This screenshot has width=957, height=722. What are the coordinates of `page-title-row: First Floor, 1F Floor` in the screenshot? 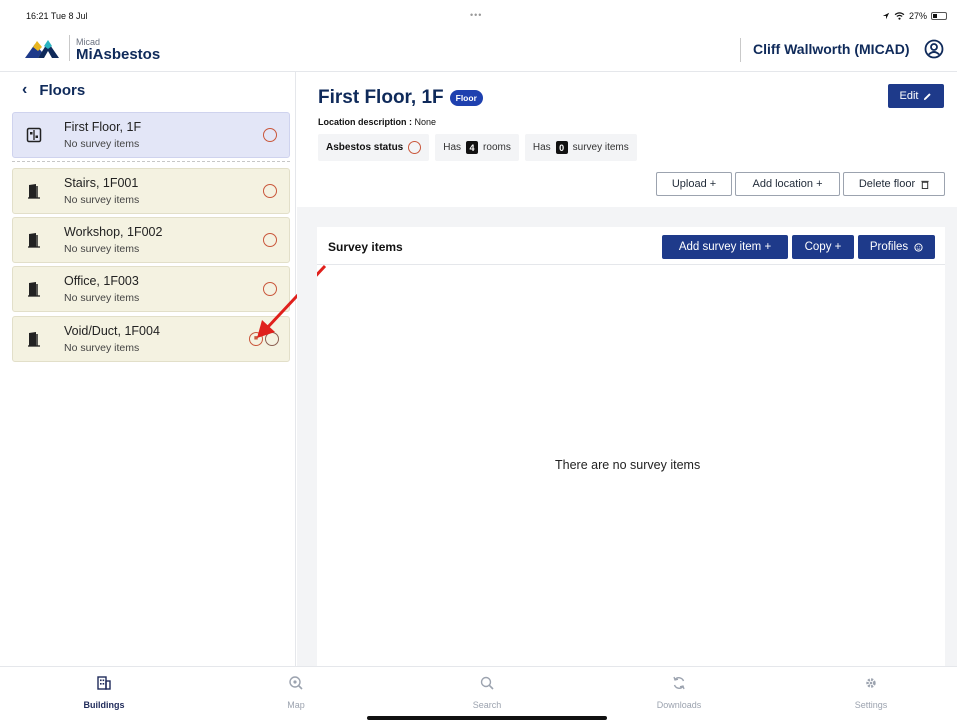 It's located at (400, 98).